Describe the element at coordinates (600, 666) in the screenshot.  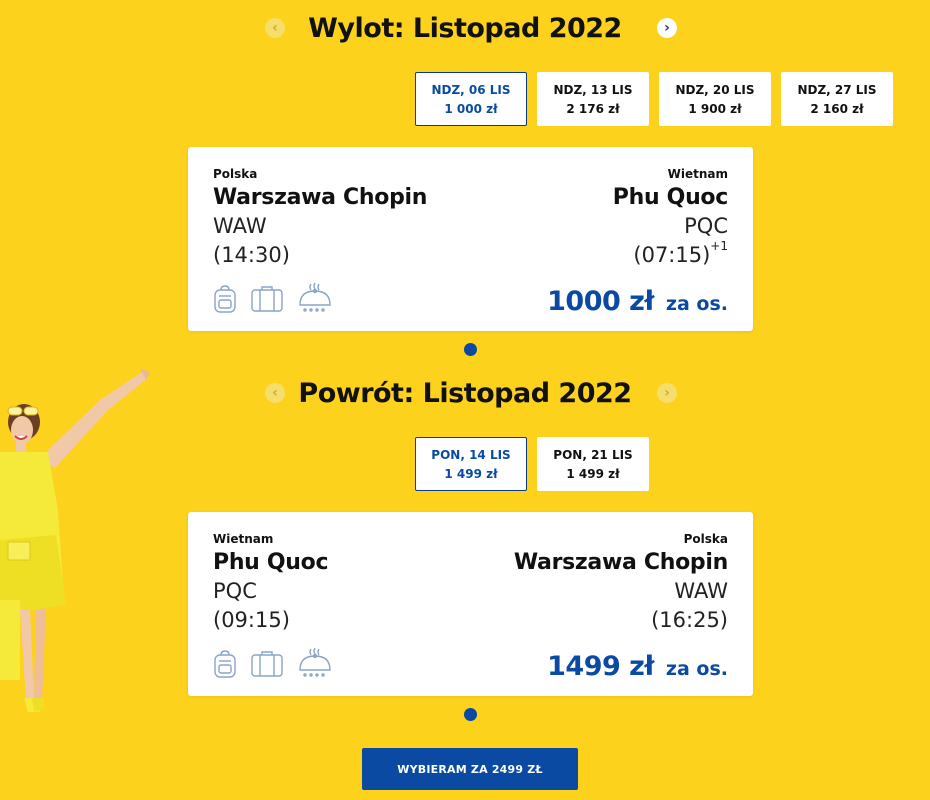
I see `price-amount: 1499 zł` at that location.